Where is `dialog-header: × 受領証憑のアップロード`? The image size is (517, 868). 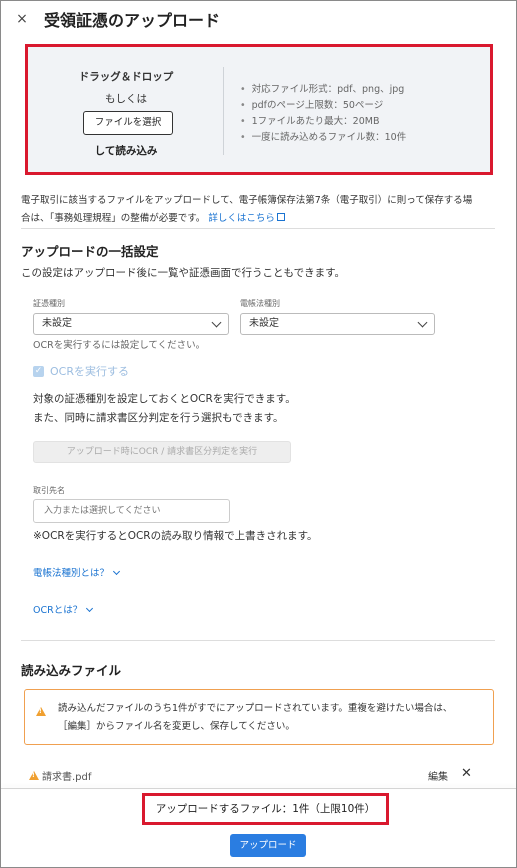 dialog-header: × 受領証憑のアップロード is located at coordinates (258, 20).